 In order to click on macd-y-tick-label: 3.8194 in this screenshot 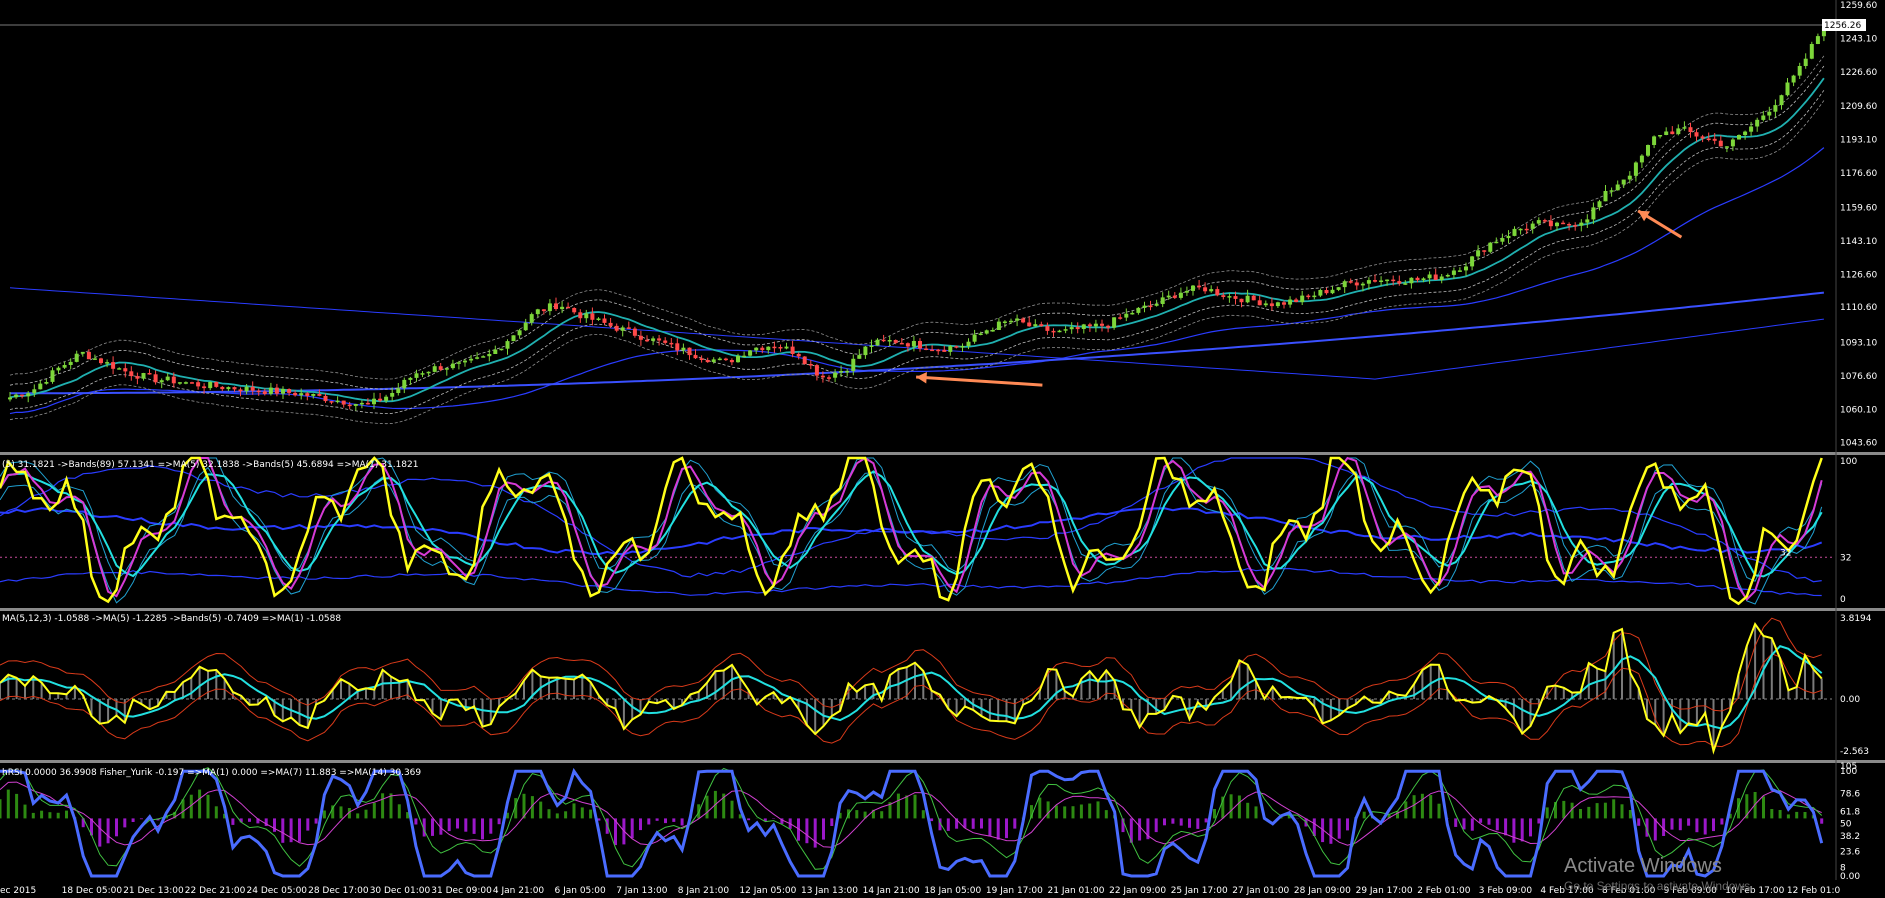, I will do `click(1856, 619)`.